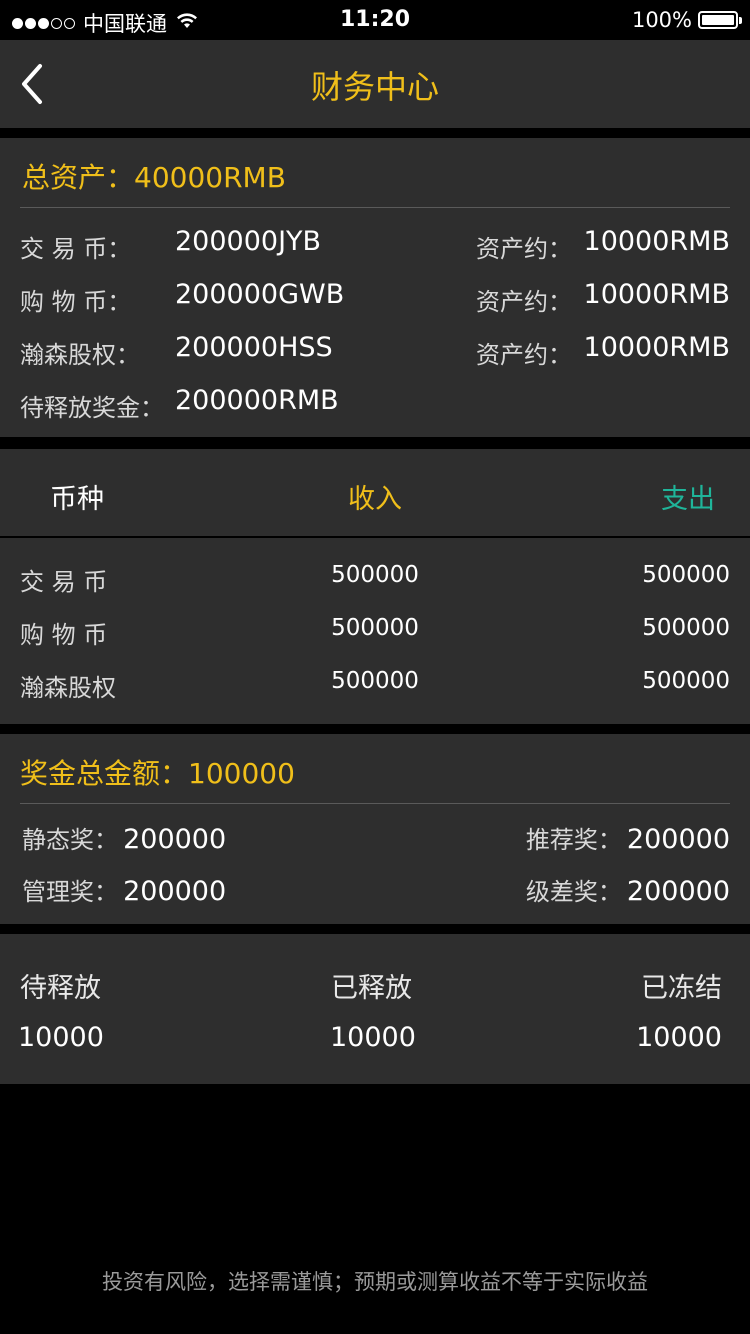 Image resolution: width=750 pixels, height=1334 pixels. I want to click on bonus-item: 管理奖： 200000, so click(124, 889).